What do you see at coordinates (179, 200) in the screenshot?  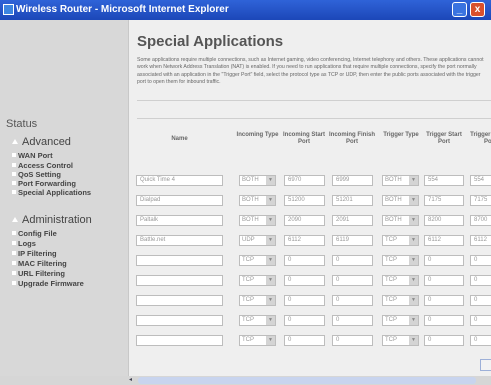 I see `app-name-input: Dialpad` at bounding box center [179, 200].